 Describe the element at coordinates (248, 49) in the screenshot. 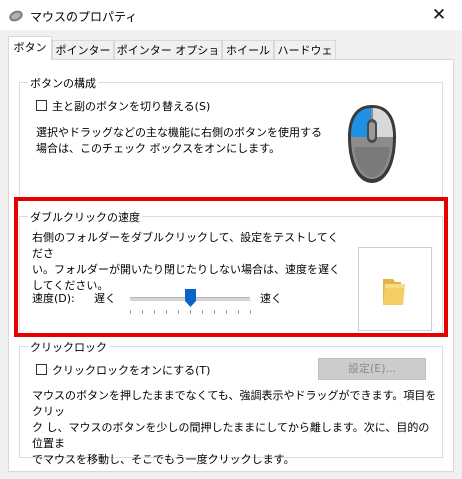

I see `tab-wheel: ホイール` at that location.